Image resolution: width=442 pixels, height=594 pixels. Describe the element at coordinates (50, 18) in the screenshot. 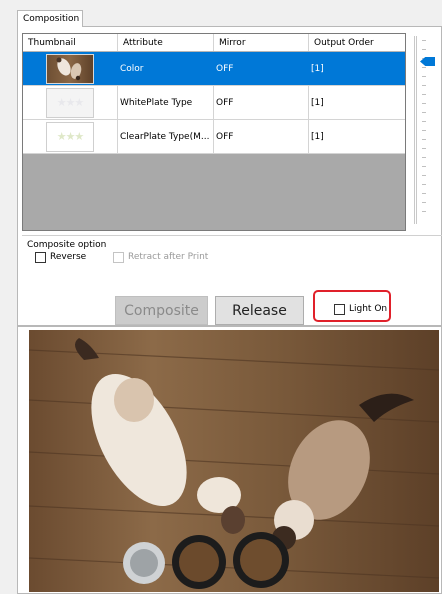

I see `tab-composition: Composition` at that location.